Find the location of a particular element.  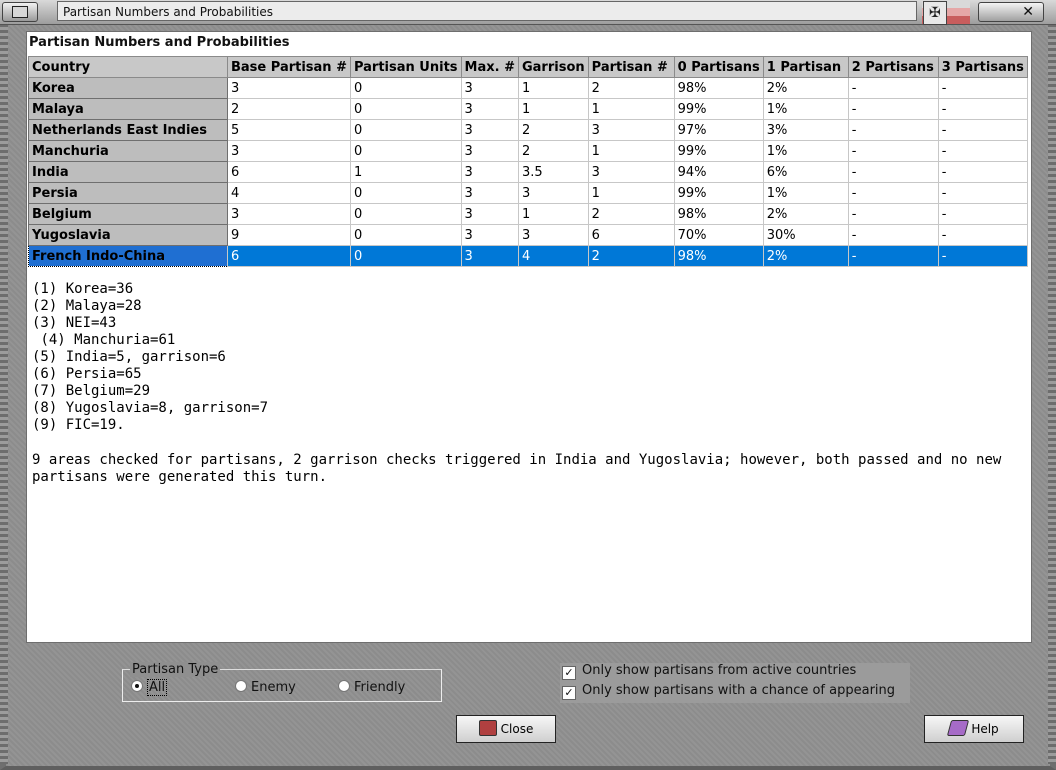

table-cell: 3.5 is located at coordinates (553, 172).